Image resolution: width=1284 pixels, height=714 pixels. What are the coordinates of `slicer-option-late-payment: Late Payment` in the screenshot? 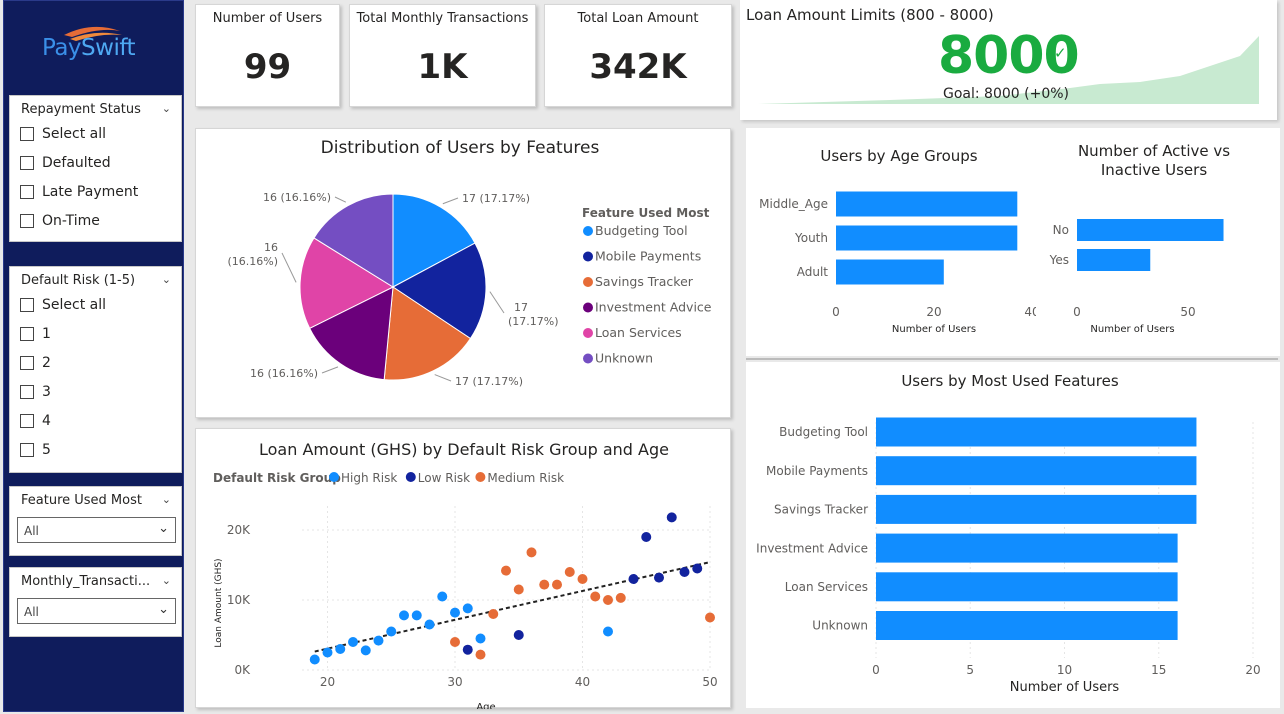 It's located at (79, 192).